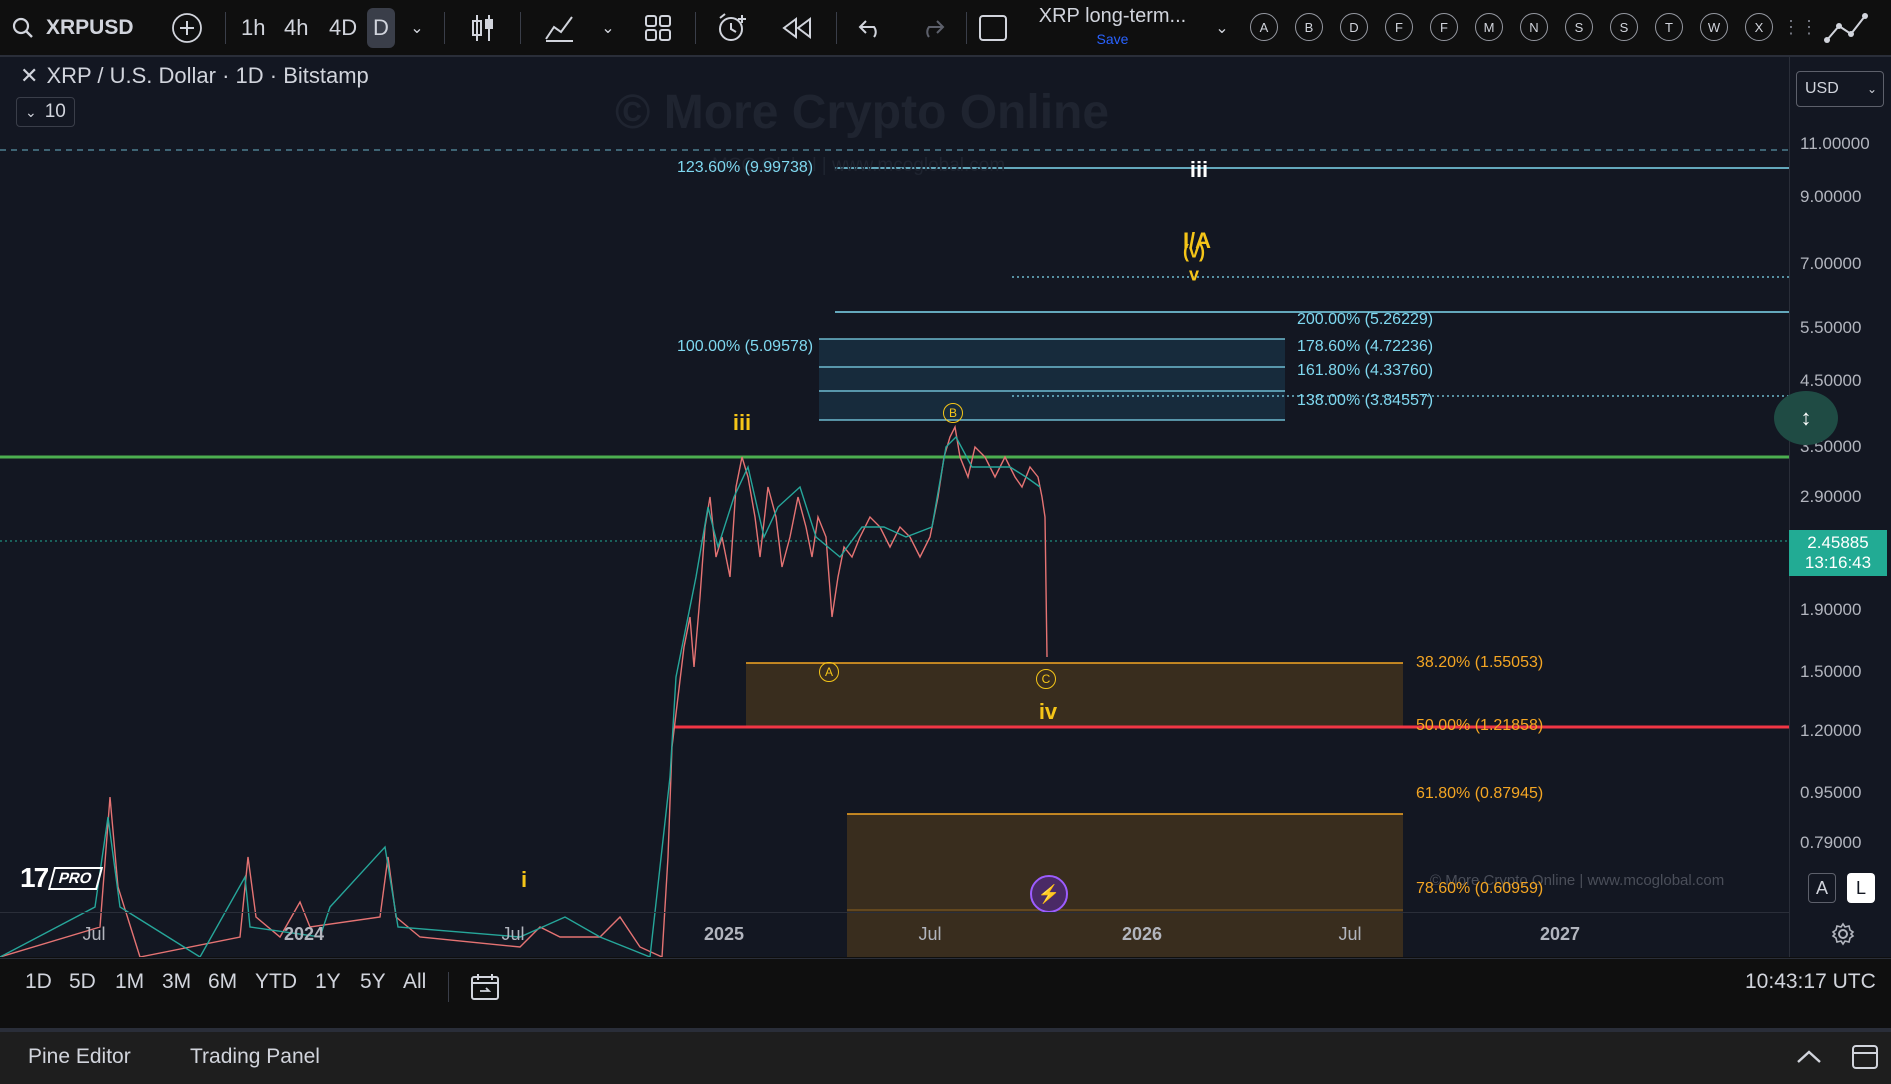 The width and height of the screenshot is (1891, 1084). Describe the element at coordinates (55, 111) in the screenshot. I see `indicator-count: 10` at that location.